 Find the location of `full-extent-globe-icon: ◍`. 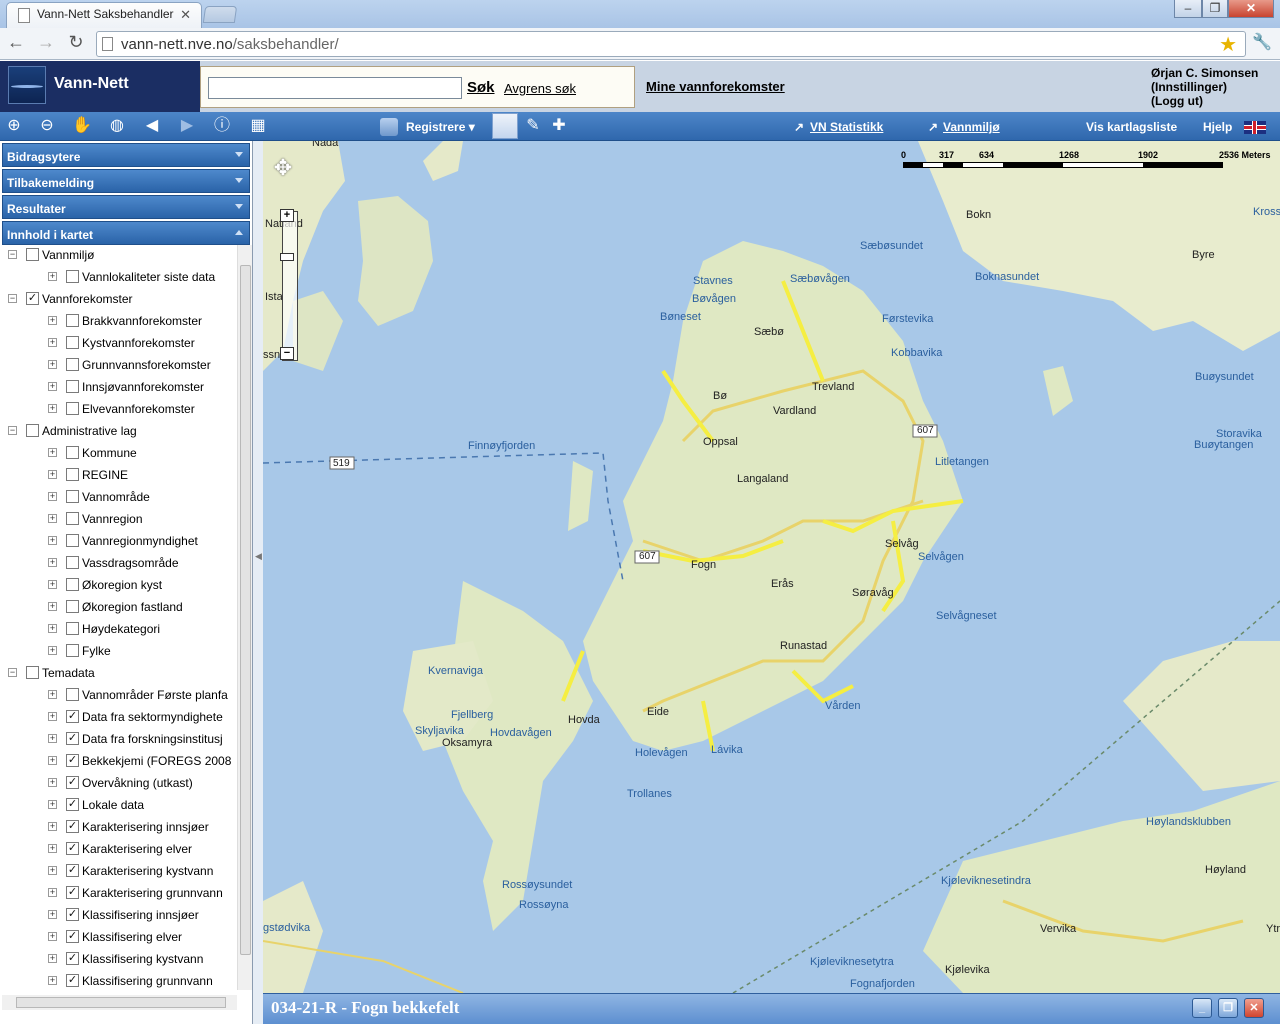

full-extent-globe-icon: ◍ is located at coordinates (117, 127).